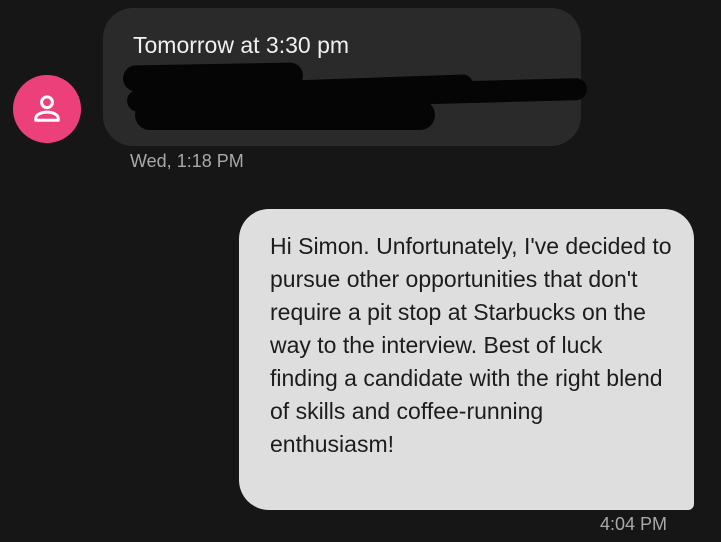  I want to click on incoming-message-text: Tomorrow at 3:30 pm, so click(241, 45).